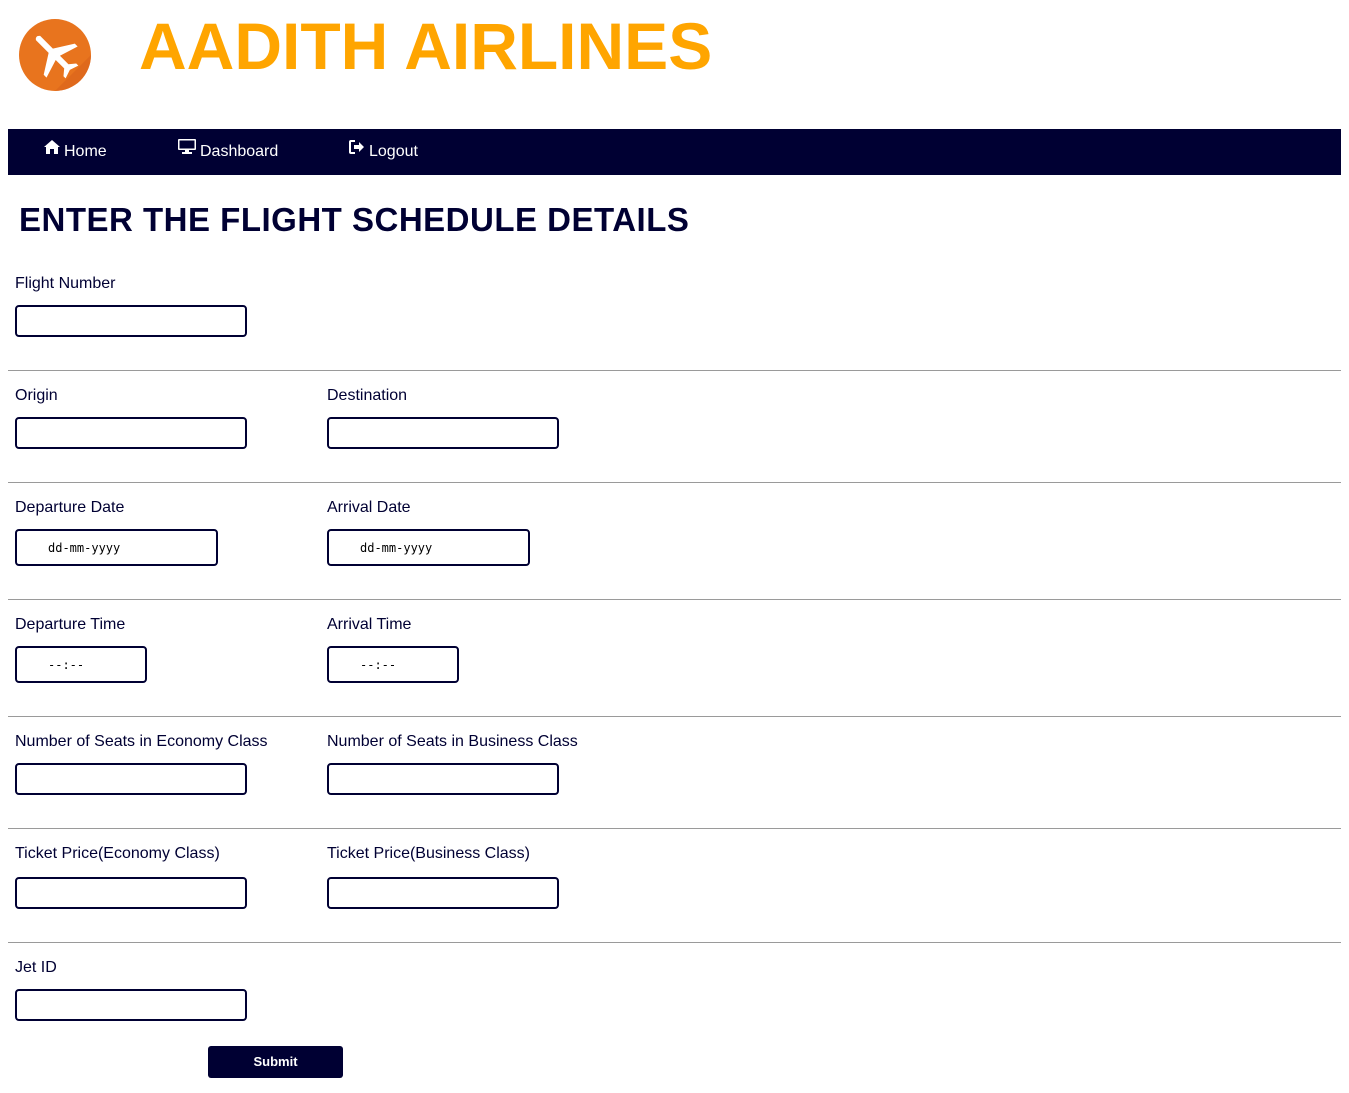 This screenshot has height=1093, width=1349. Describe the element at coordinates (443, 433) in the screenshot. I see `destination-input` at that location.